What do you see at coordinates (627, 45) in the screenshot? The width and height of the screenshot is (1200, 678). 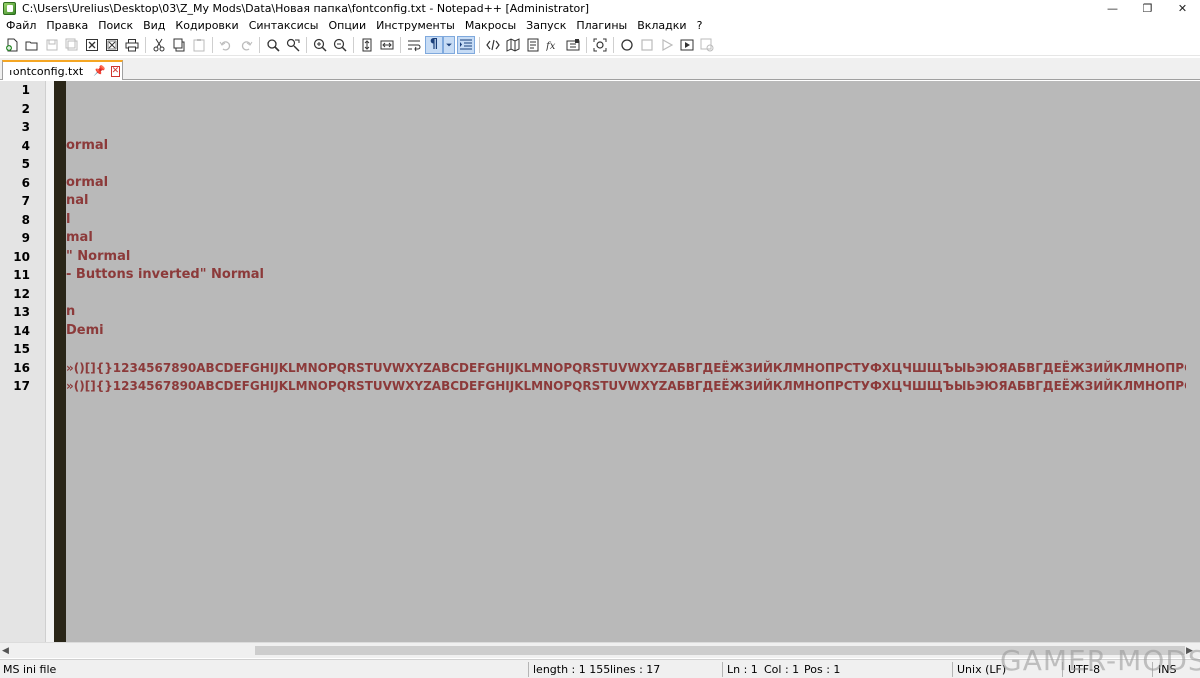 I see `record-macro-icon` at bounding box center [627, 45].